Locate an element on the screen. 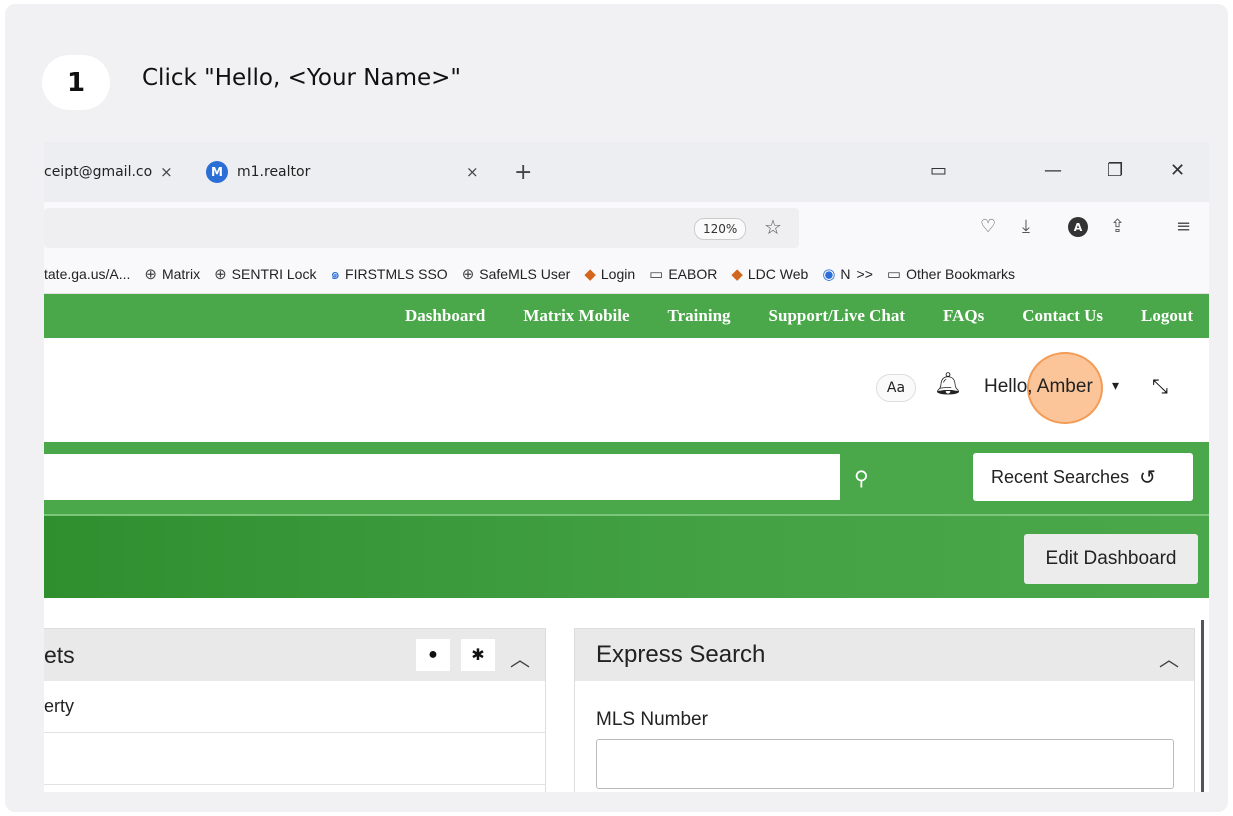  bookmark-item: ◉ N is located at coordinates (836, 274).